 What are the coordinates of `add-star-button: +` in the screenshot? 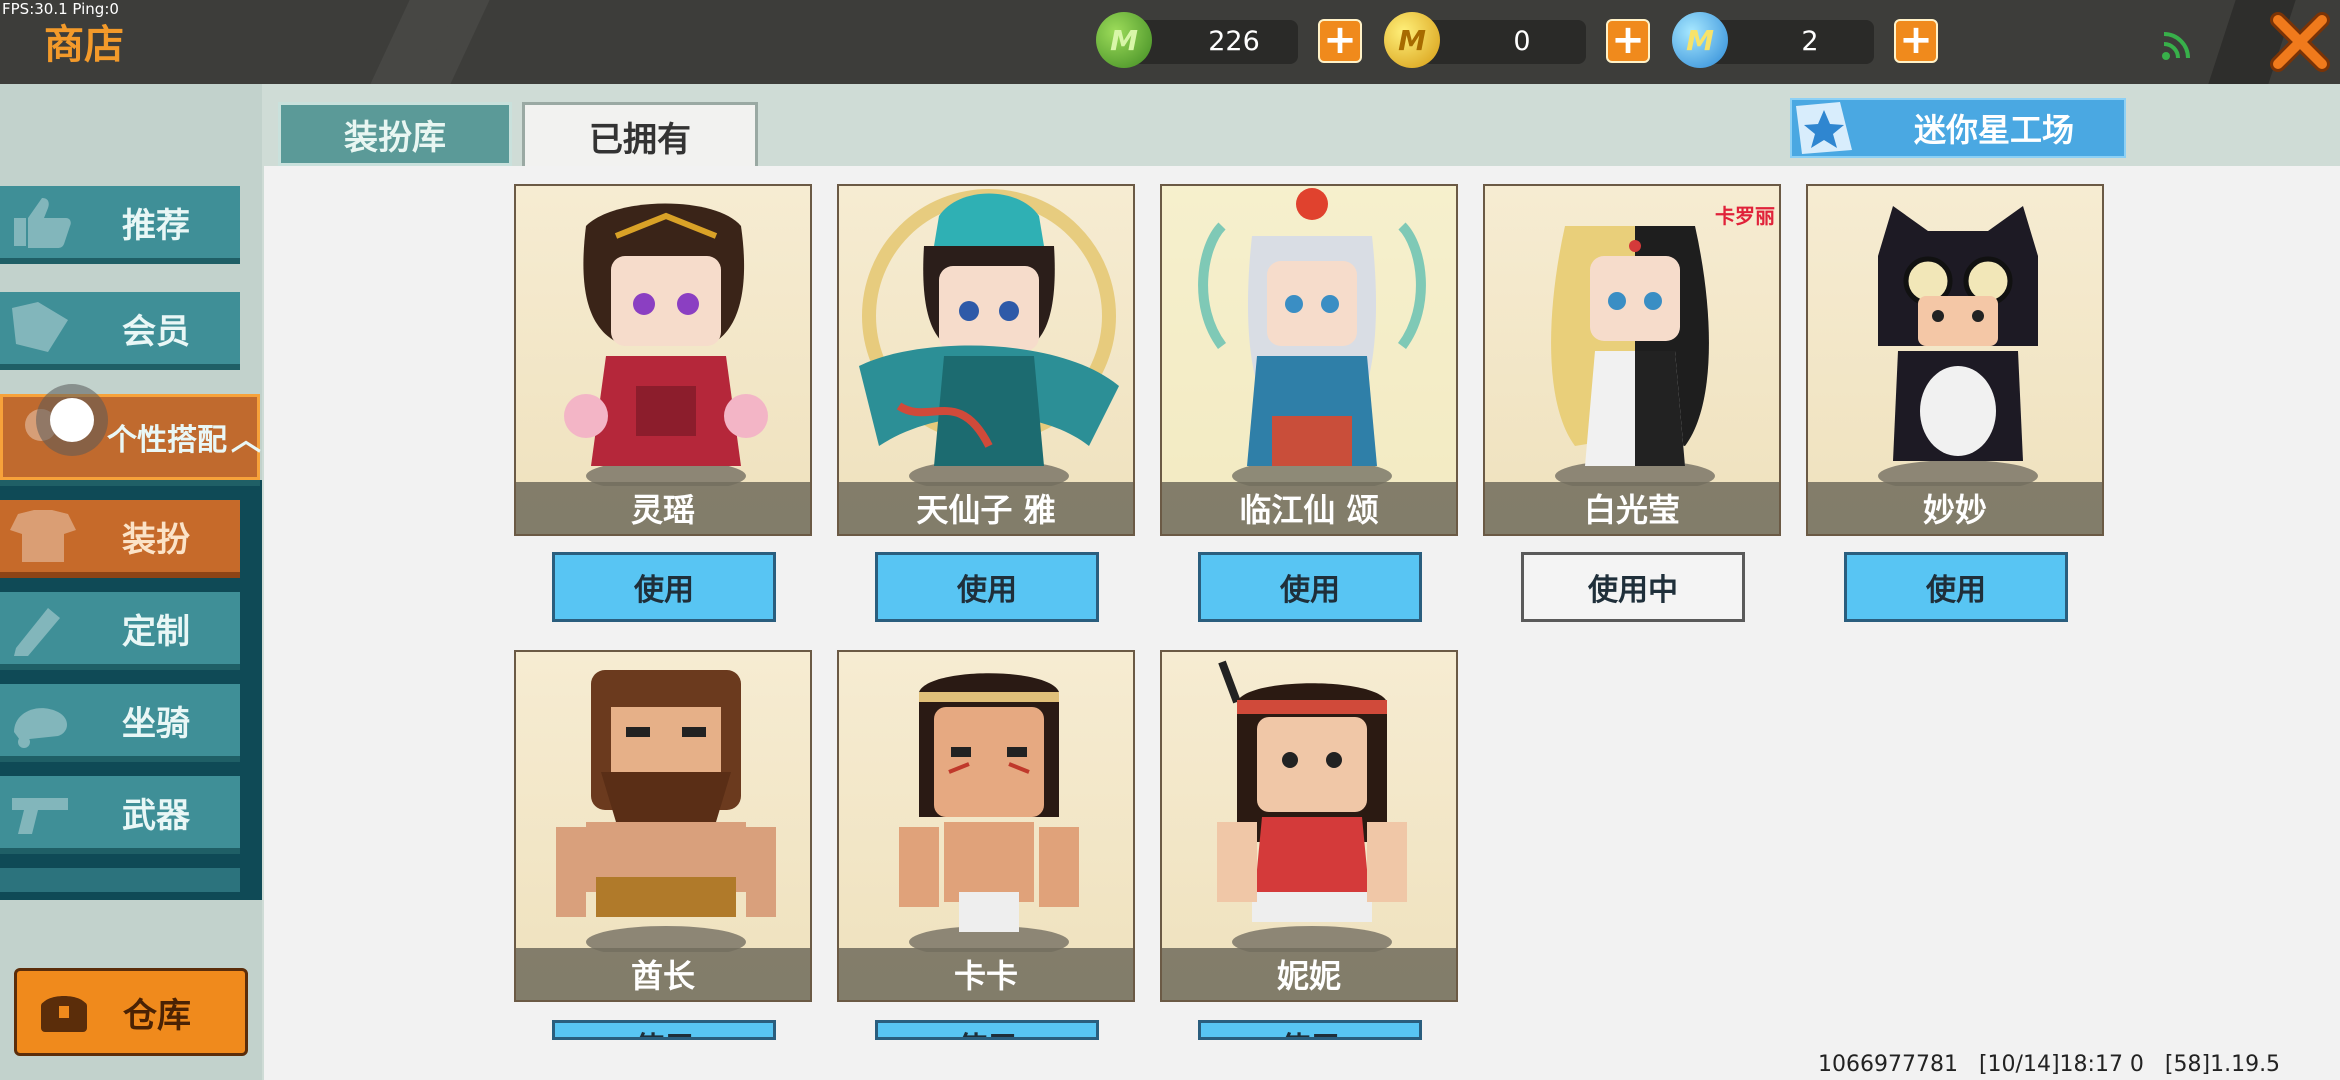 It's located at (1916, 41).